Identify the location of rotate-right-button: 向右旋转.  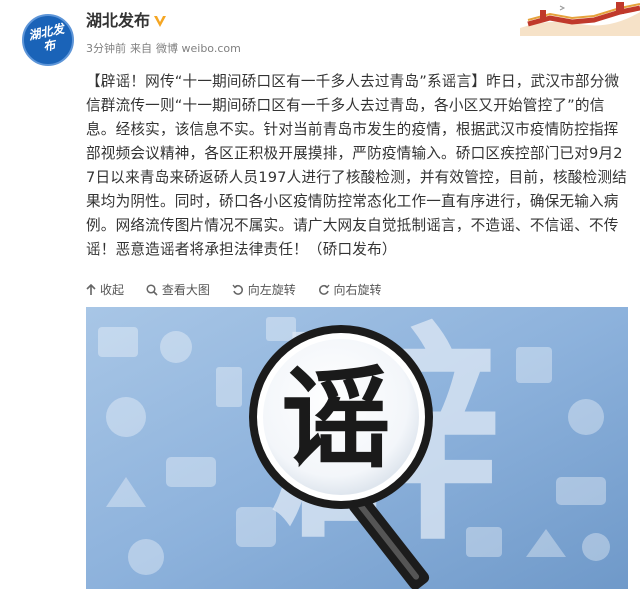
(350, 289).